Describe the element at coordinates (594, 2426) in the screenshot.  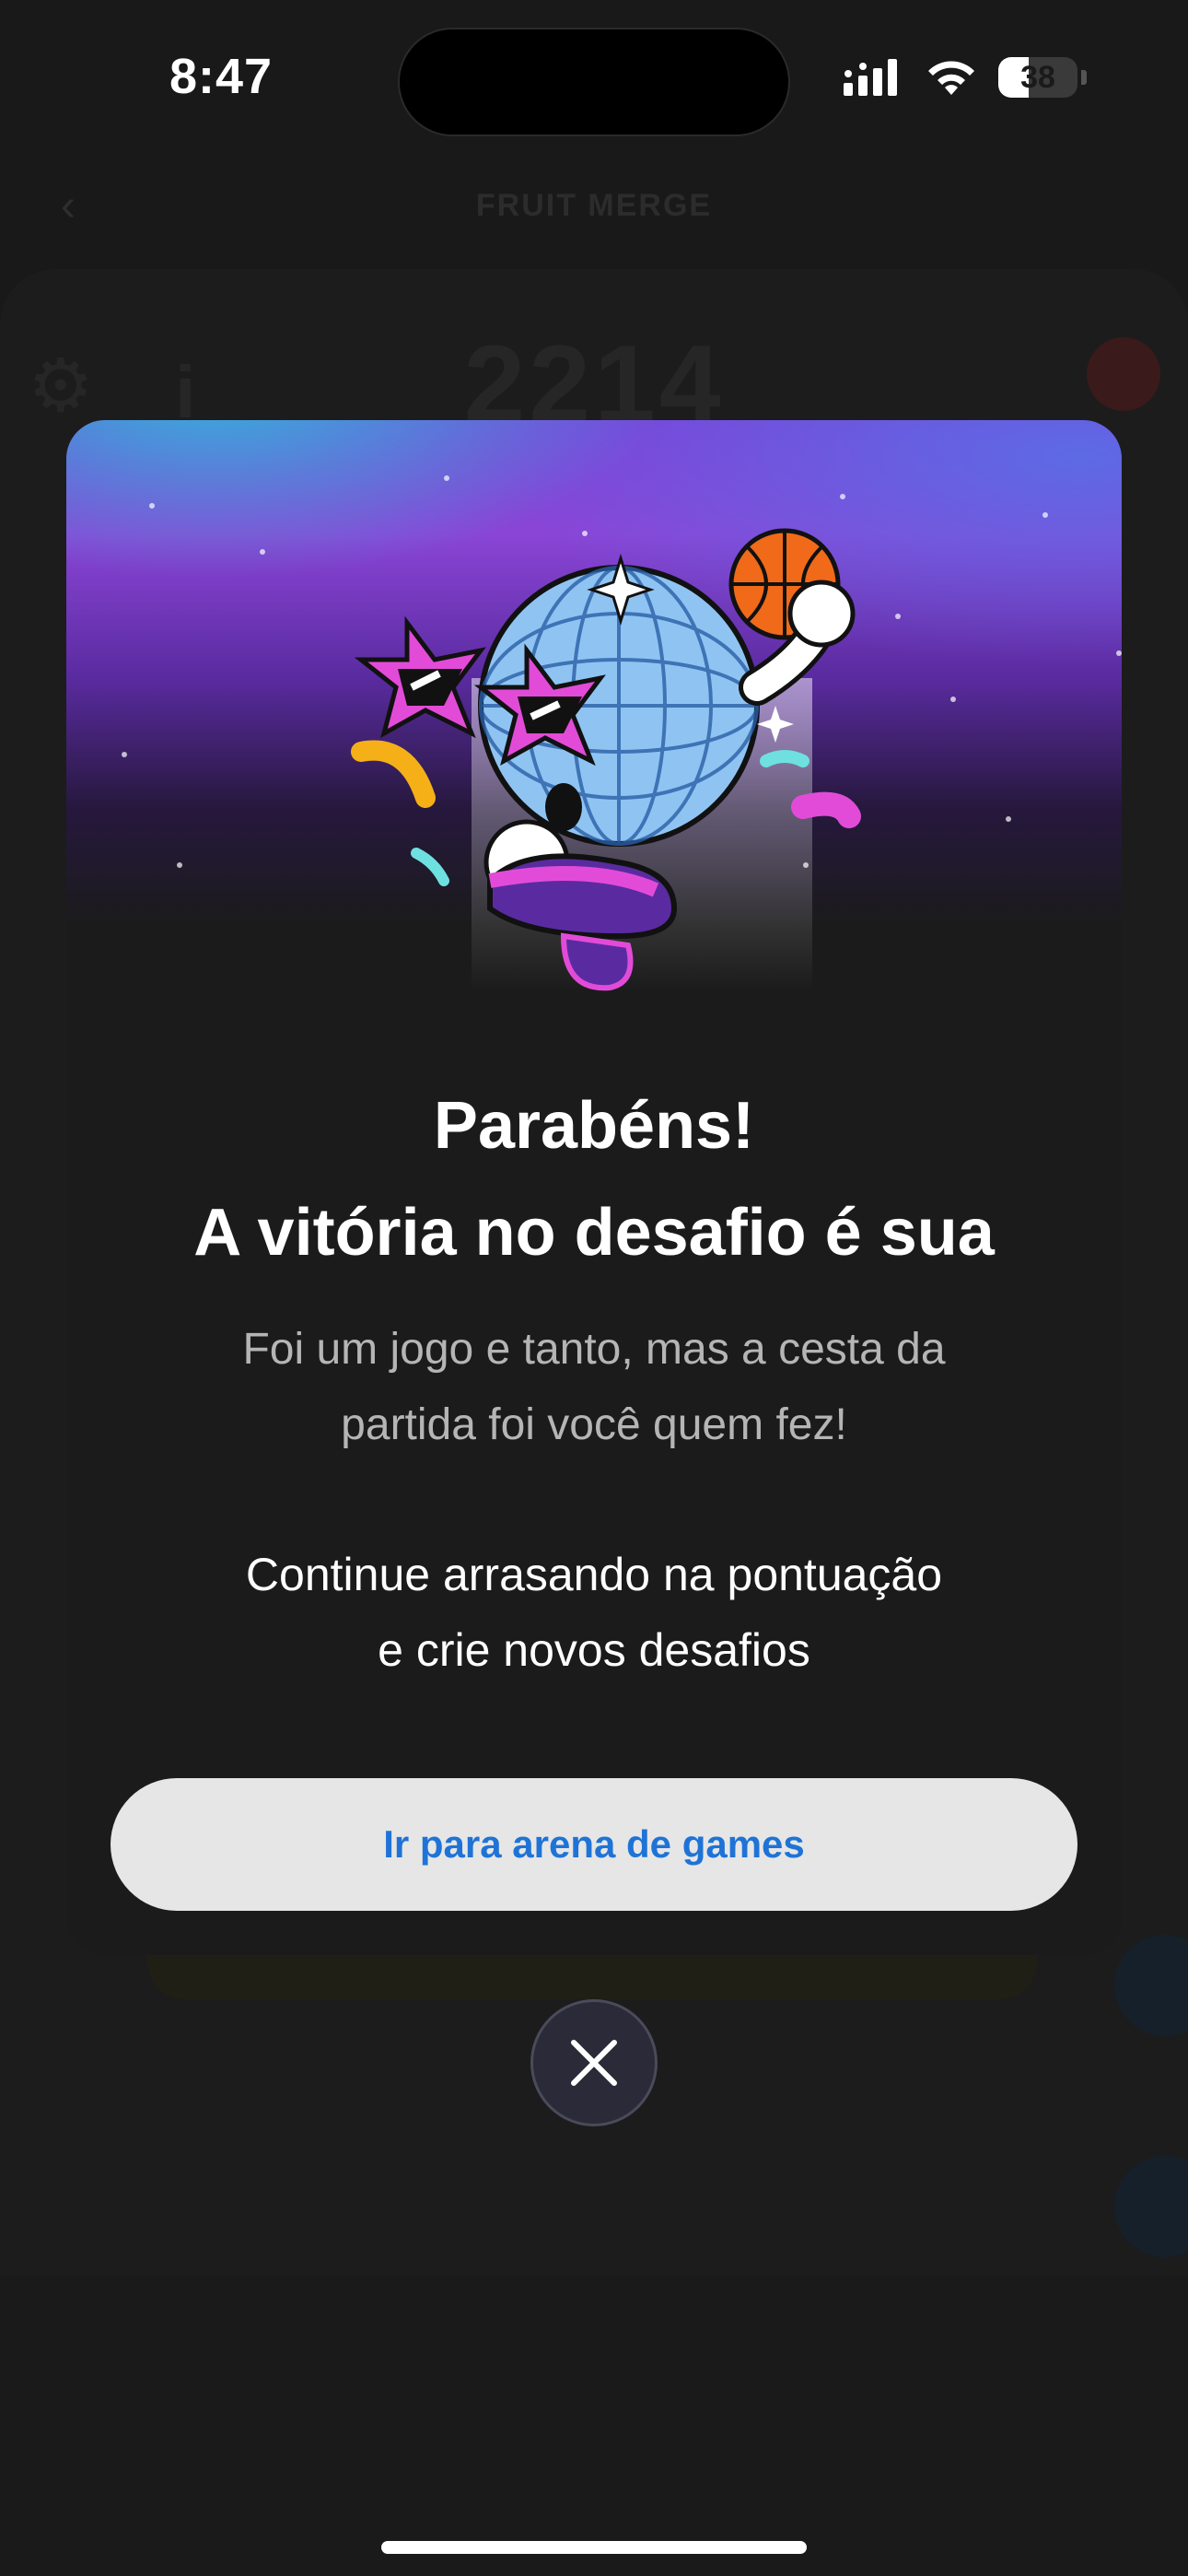
I see `background-bottom-area` at that location.